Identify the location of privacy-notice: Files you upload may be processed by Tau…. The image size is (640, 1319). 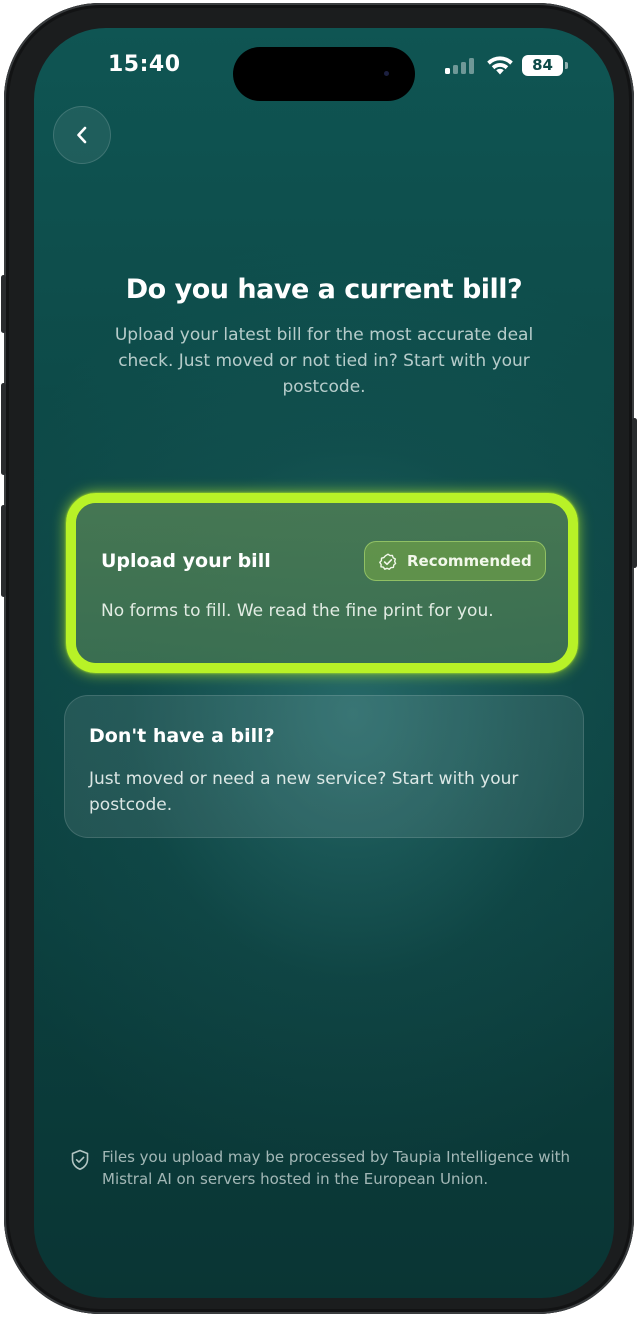
(330, 1171).